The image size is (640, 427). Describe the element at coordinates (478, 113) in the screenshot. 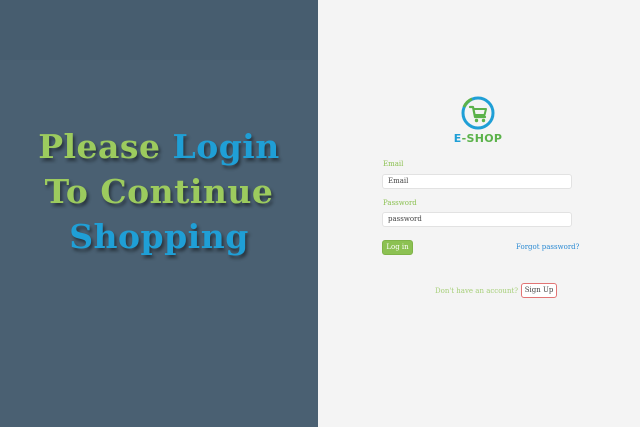

I see `shopping-cart-icon` at that location.